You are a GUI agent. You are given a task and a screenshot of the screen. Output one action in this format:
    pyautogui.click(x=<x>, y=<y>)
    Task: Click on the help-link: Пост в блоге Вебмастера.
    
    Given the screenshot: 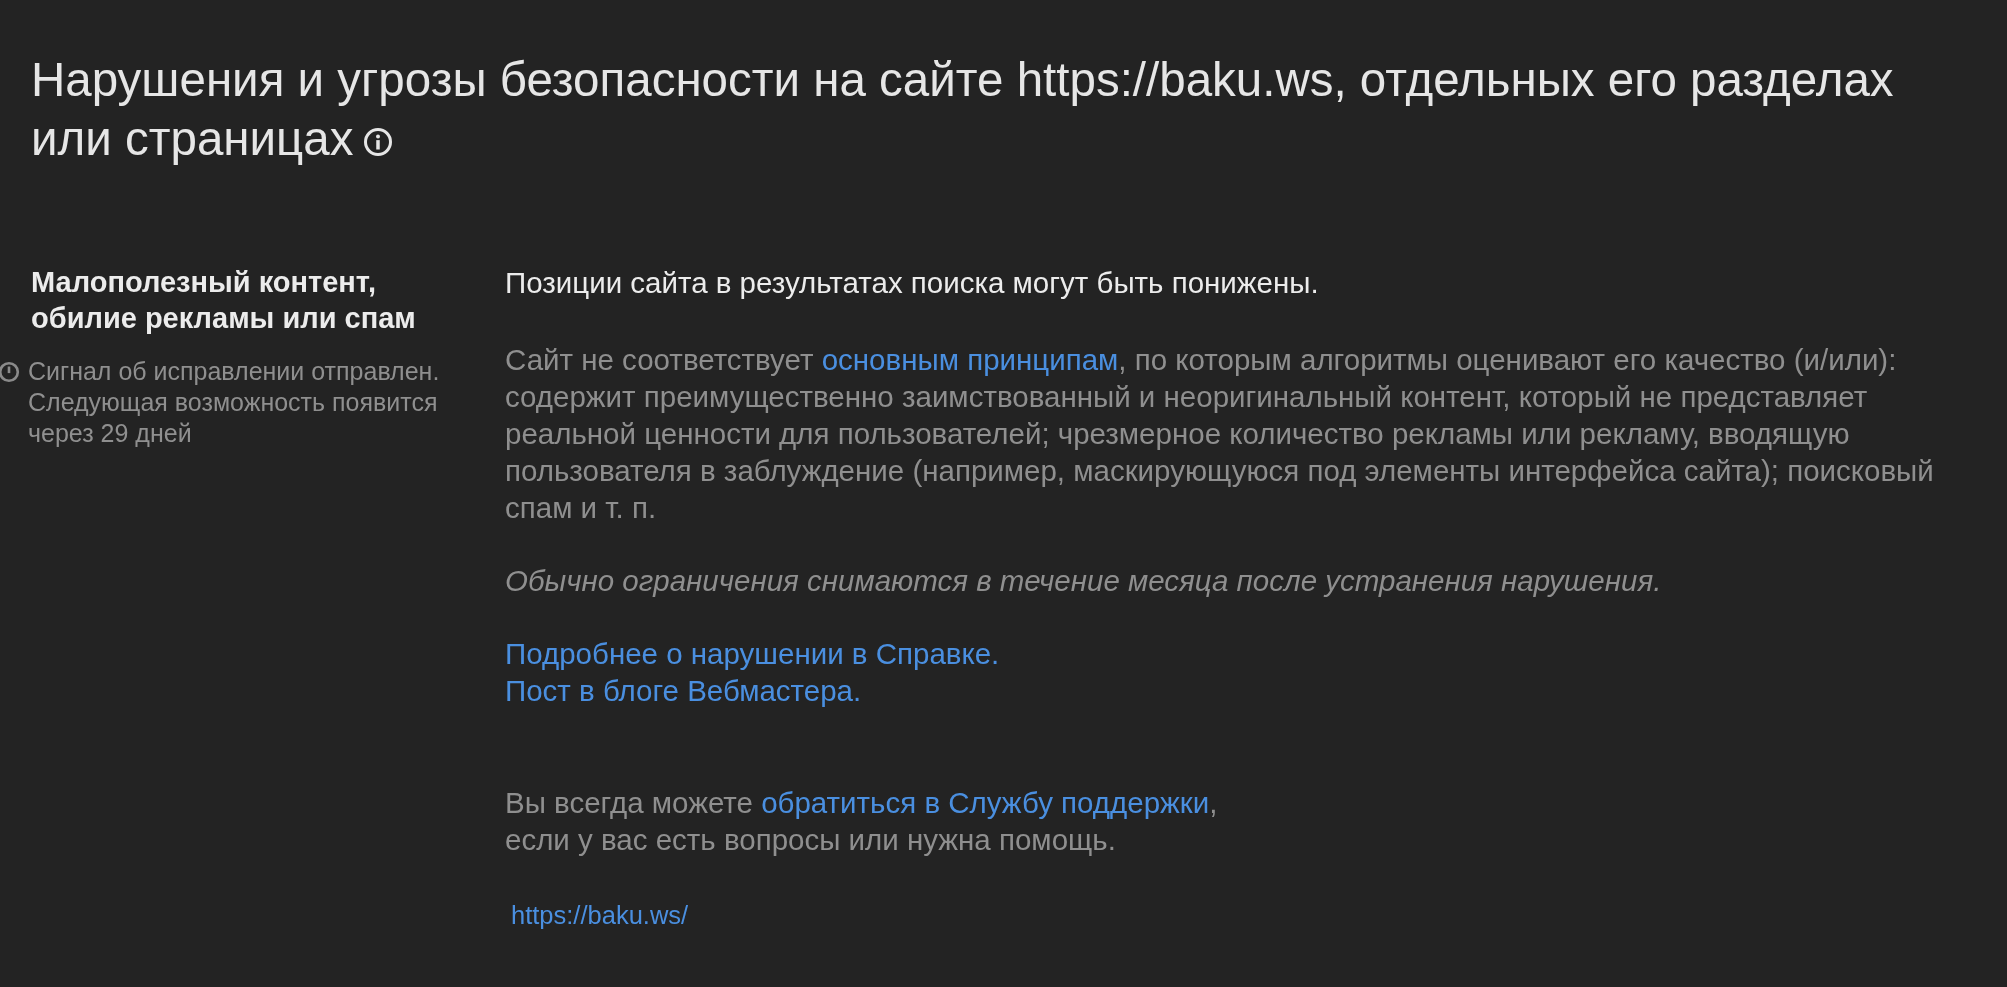 What is the action you would take?
    pyautogui.click(x=683, y=690)
    